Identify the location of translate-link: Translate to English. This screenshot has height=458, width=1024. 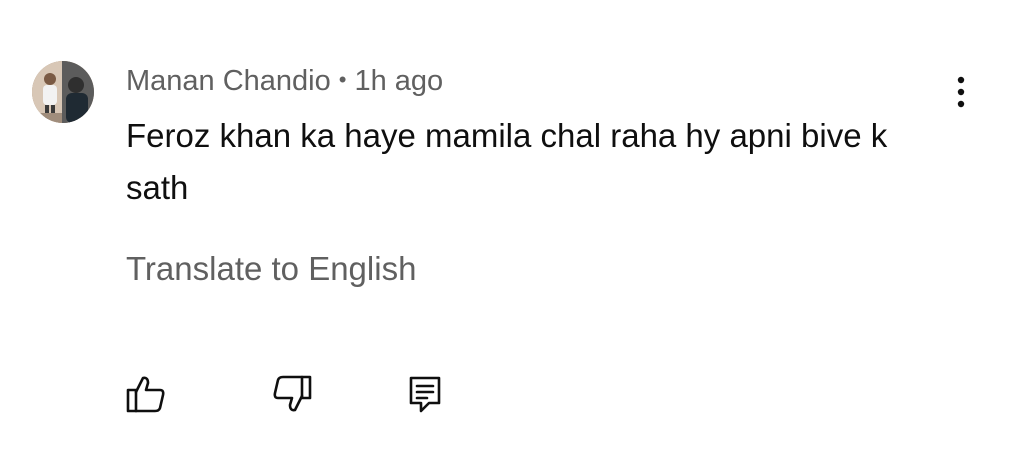
(271, 269).